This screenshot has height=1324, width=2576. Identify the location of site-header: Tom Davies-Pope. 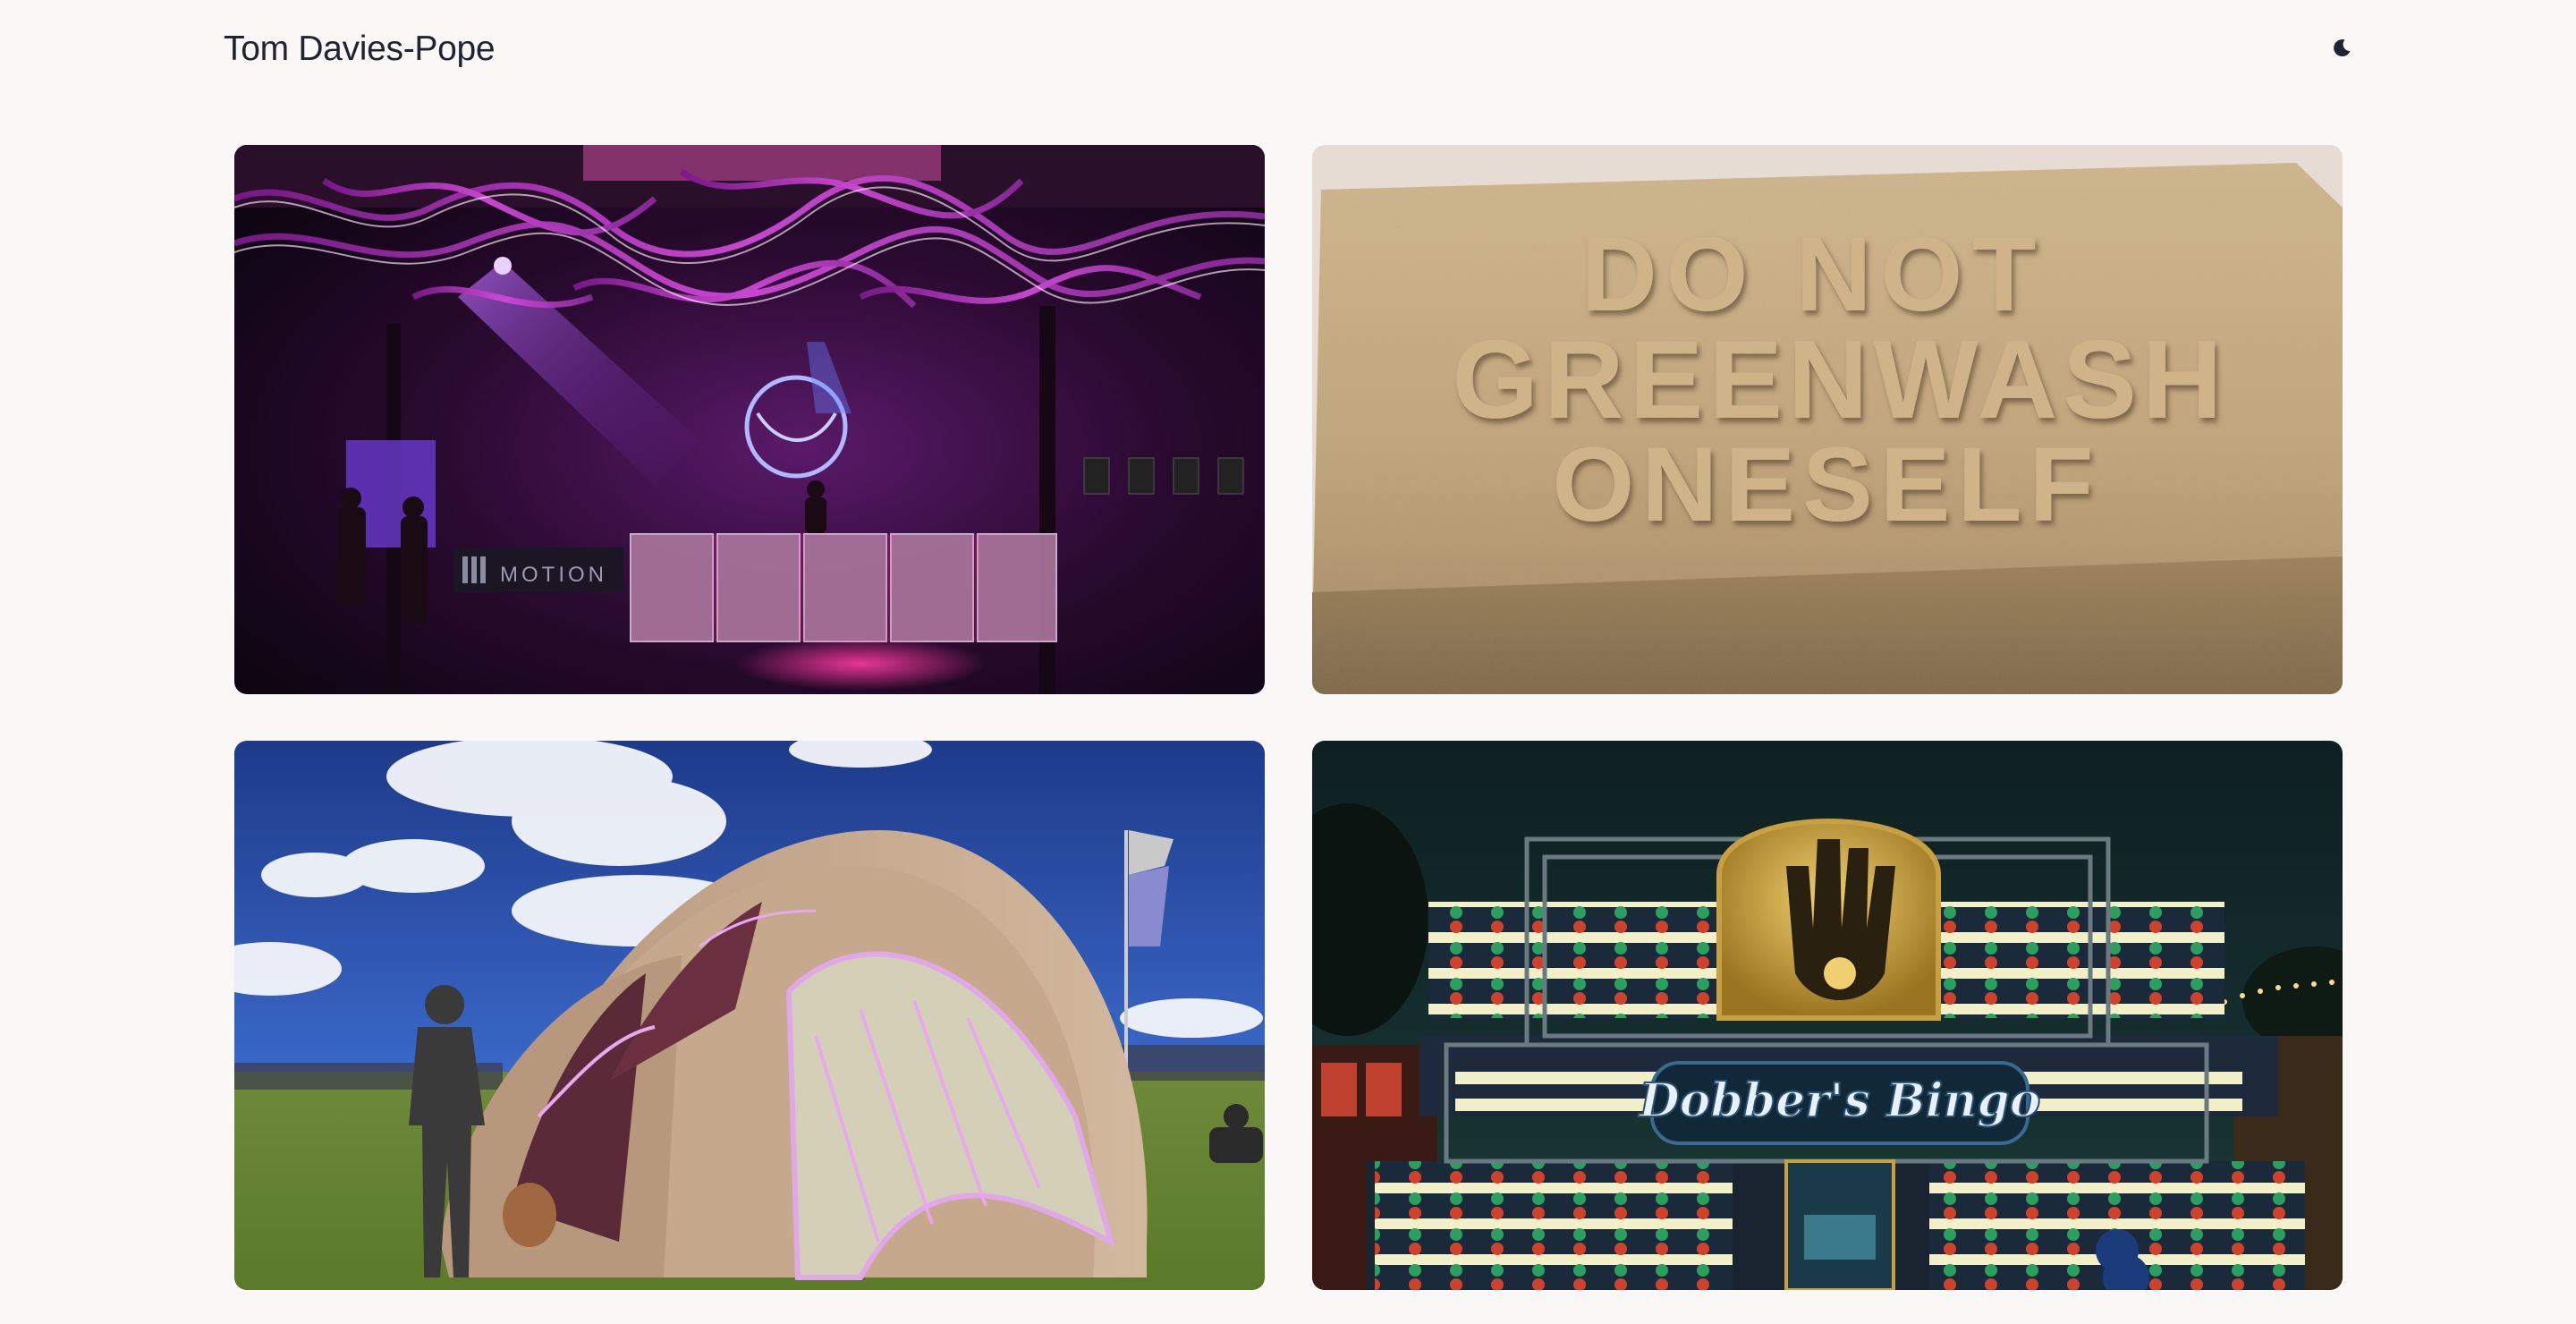
(1288, 49).